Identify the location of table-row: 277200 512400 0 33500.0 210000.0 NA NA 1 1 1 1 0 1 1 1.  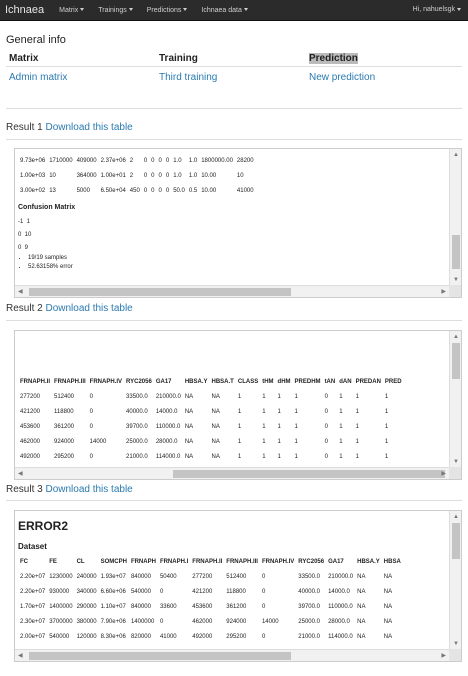
(211, 396).